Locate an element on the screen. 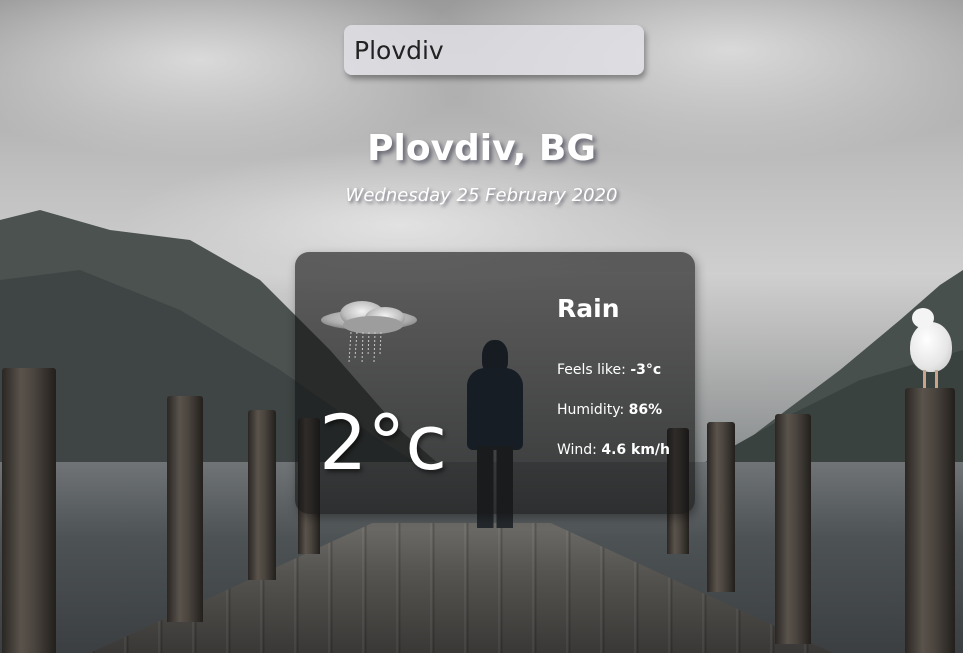 The image size is (963, 653). humidity-value: 86% is located at coordinates (645, 410).